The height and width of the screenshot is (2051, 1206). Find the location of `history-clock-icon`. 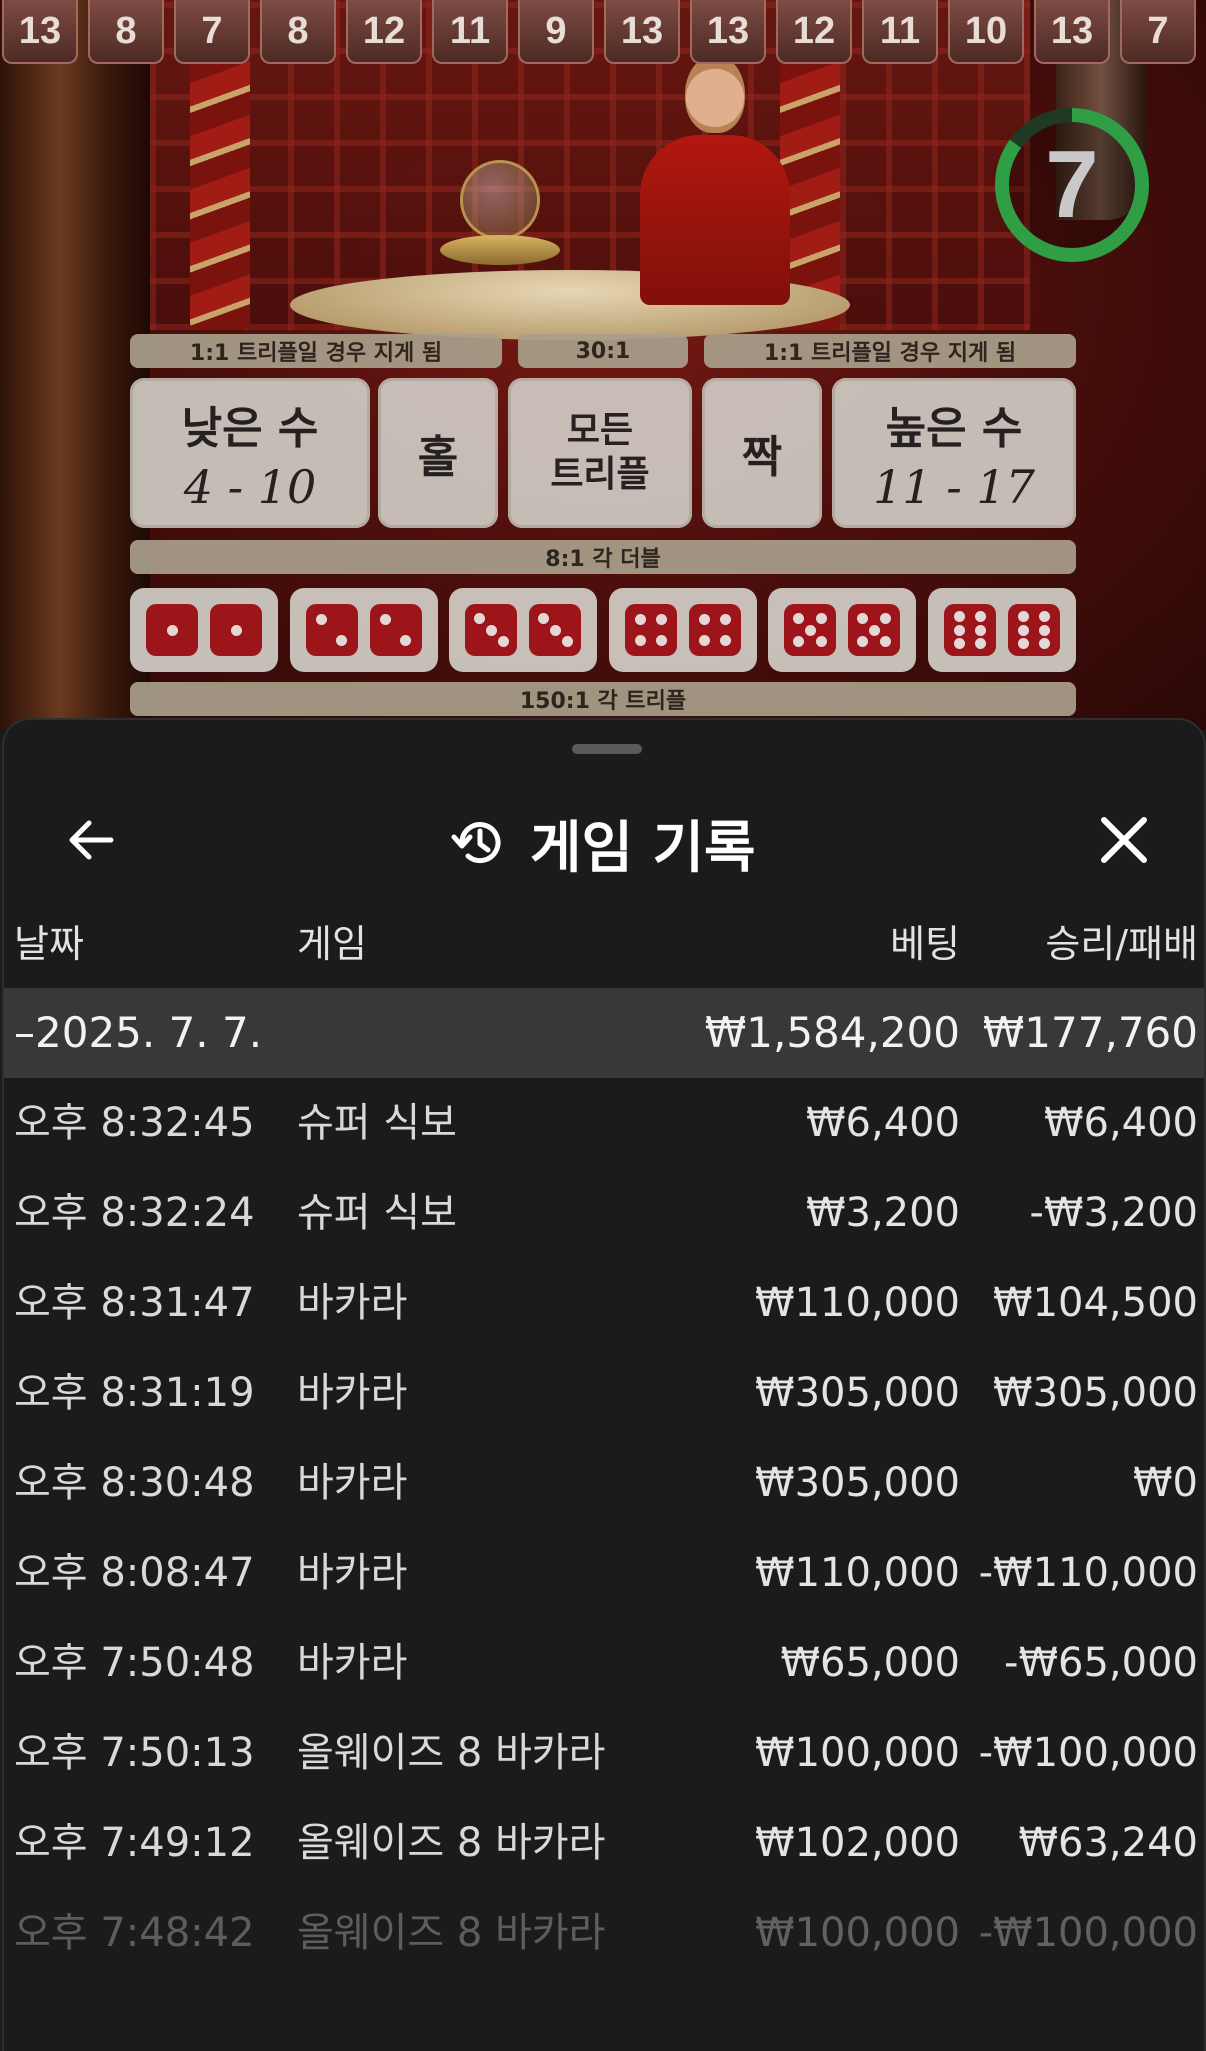

history-clock-icon is located at coordinates (476, 843).